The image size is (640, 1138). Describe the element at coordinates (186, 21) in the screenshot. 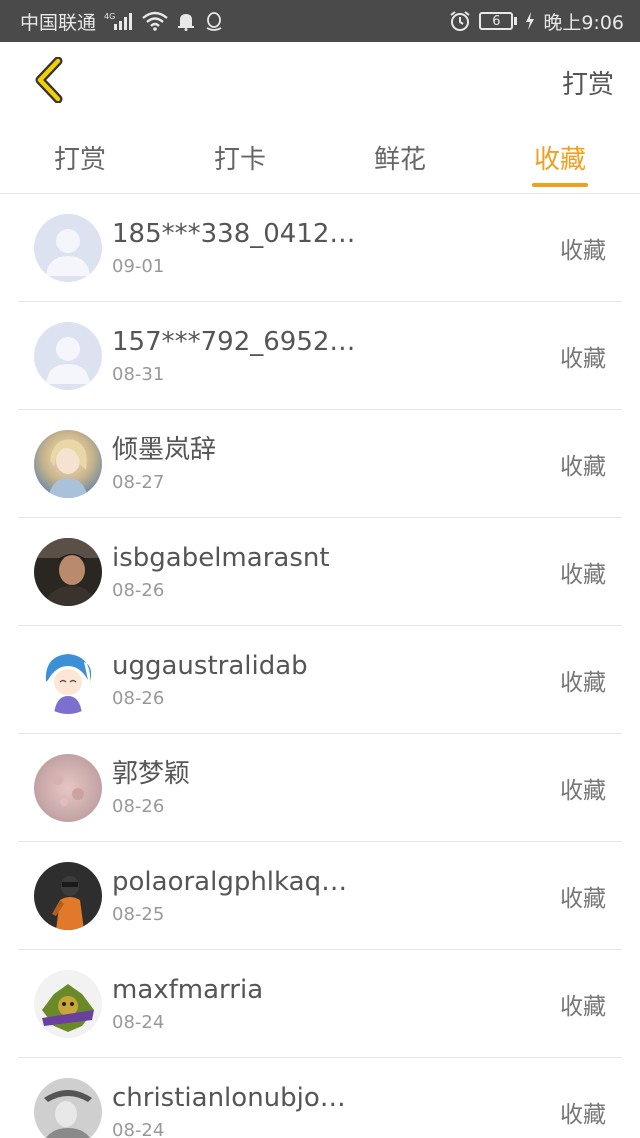

I see `notification-icon` at that location.